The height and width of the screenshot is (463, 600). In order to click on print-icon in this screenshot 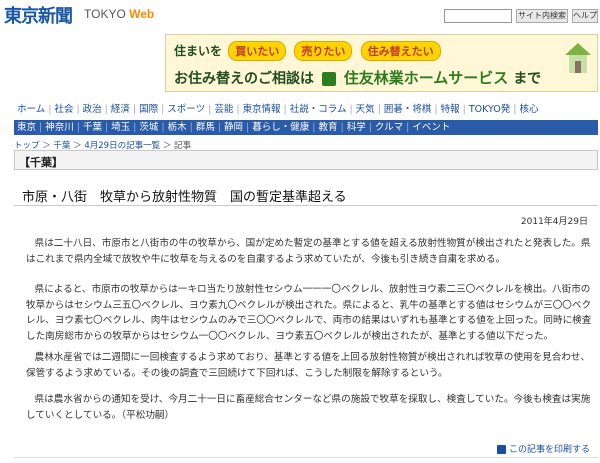, I will do `click(501, 449)`.